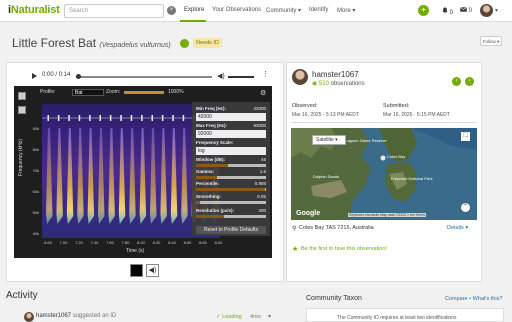 The image size is (512, 322). I want to click on observation-count: 510, so click(323, 84).